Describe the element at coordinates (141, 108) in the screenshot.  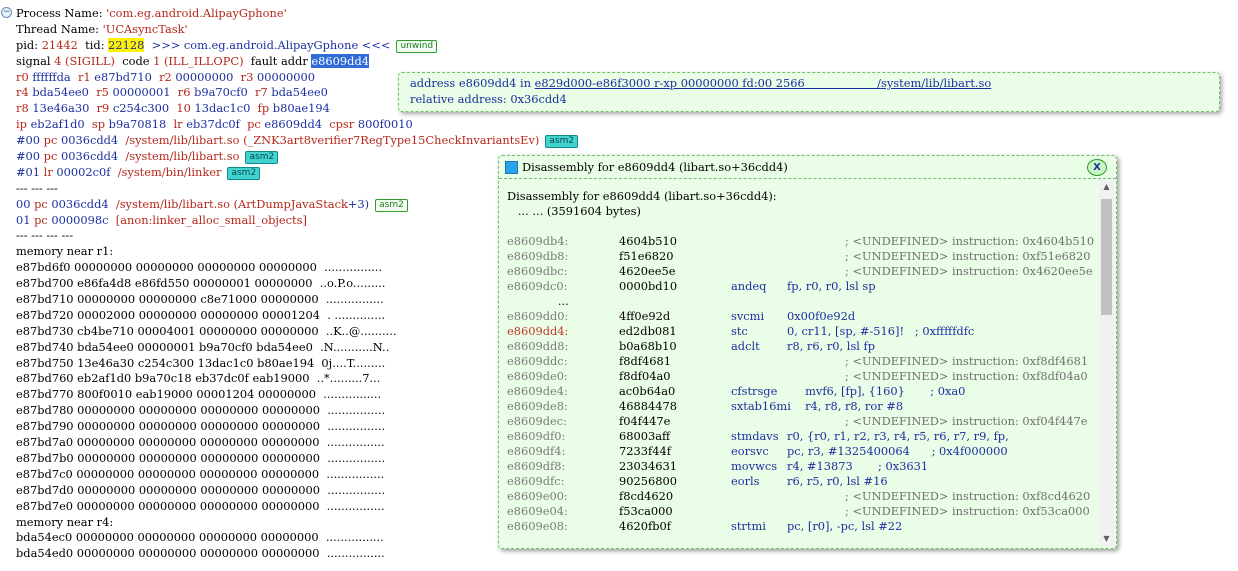
I see `register-value: c254c300` at that location.